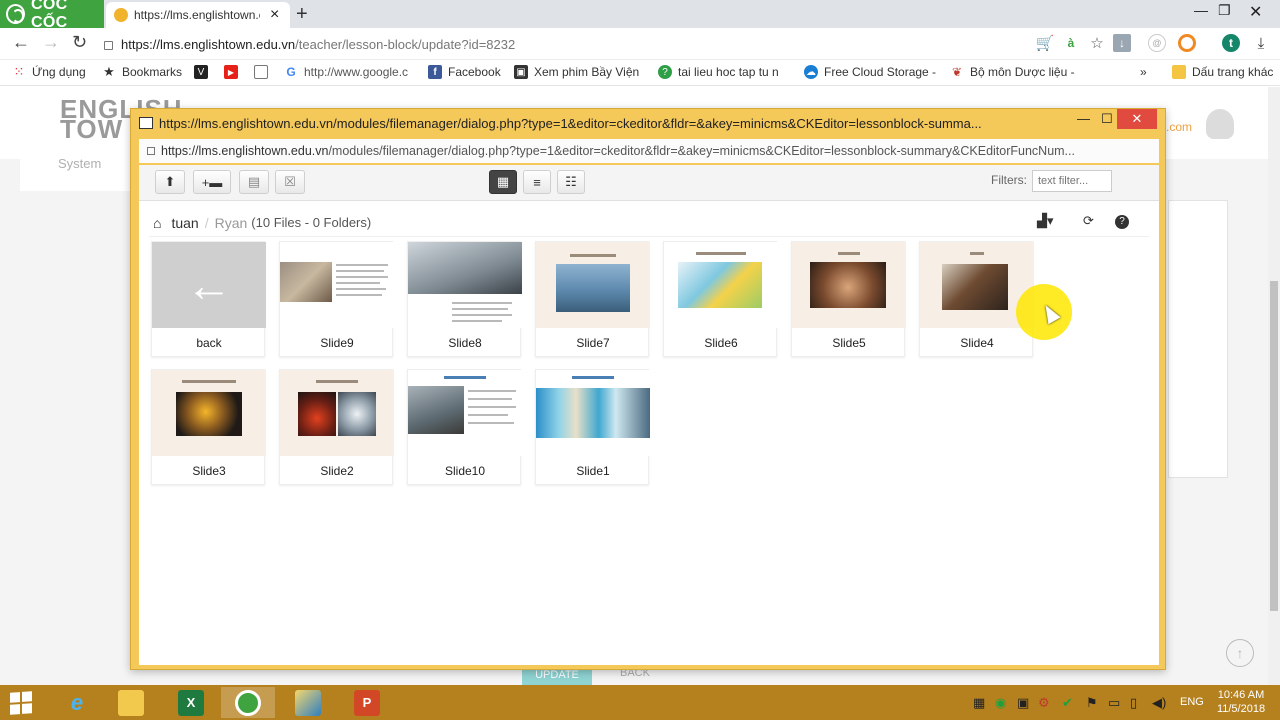 The height and width of the screenshot is (720, 1280). Describe the element at coordinates (302, 14) in the screenshot. I see `new-tab-button: +` at that location.